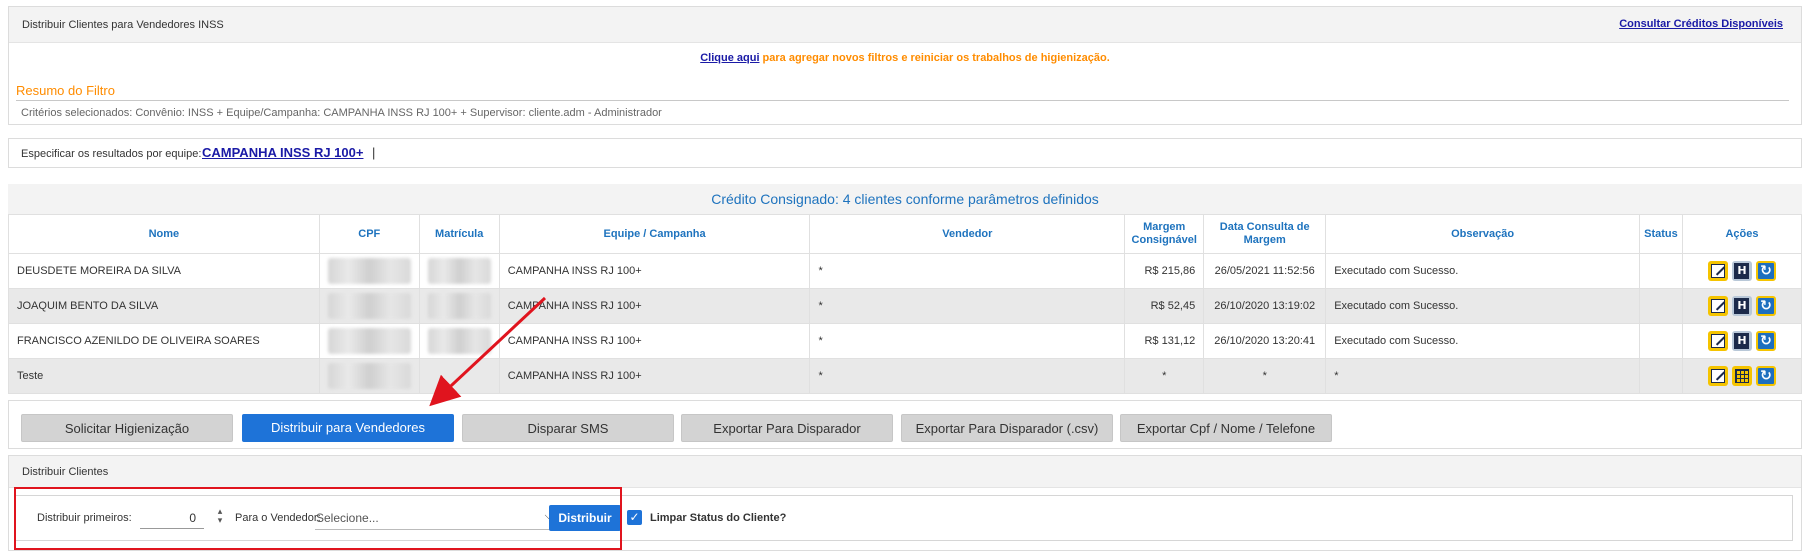  What do you see at coordinates (488, 351) in the screenshot?
I see `annotation-arrow-icon` at bounding box center [488, 351].